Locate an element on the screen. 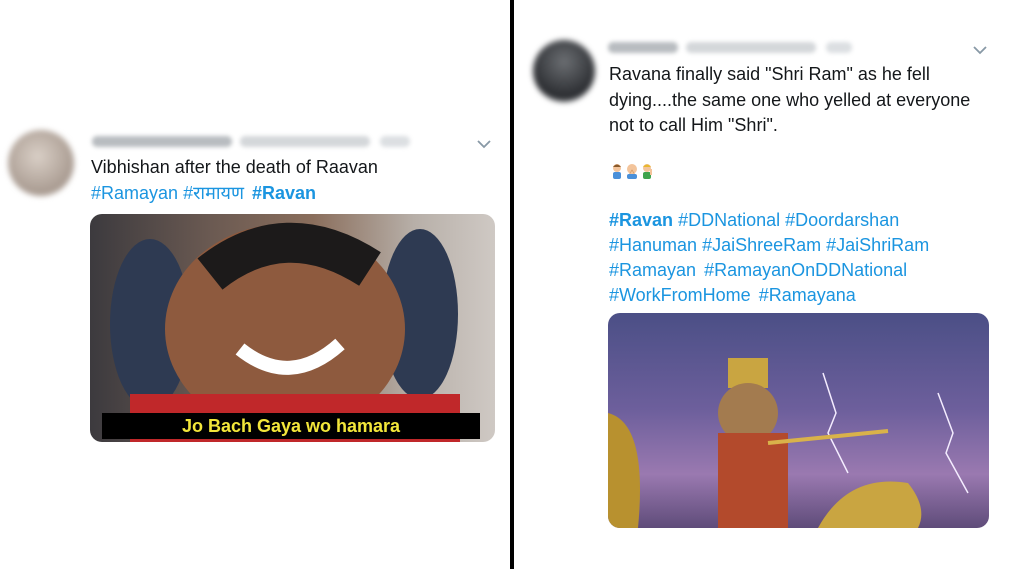  hashtag-line-3: #Ramayan #RamayanOnDDNational is located at coordinates (758, 270).